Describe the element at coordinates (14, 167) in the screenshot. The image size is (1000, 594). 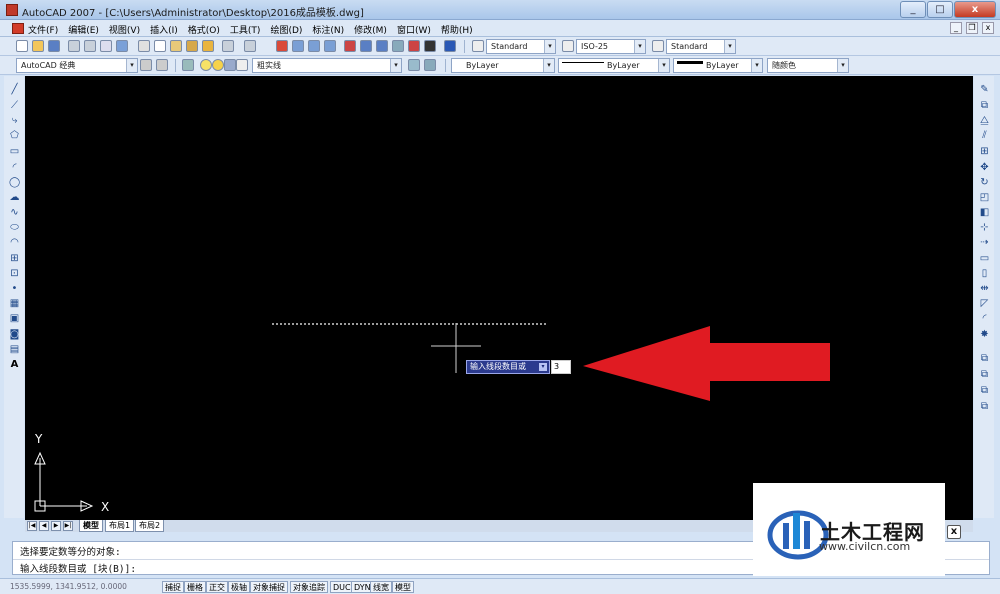
I see `arc-icon: ◜` at that location.